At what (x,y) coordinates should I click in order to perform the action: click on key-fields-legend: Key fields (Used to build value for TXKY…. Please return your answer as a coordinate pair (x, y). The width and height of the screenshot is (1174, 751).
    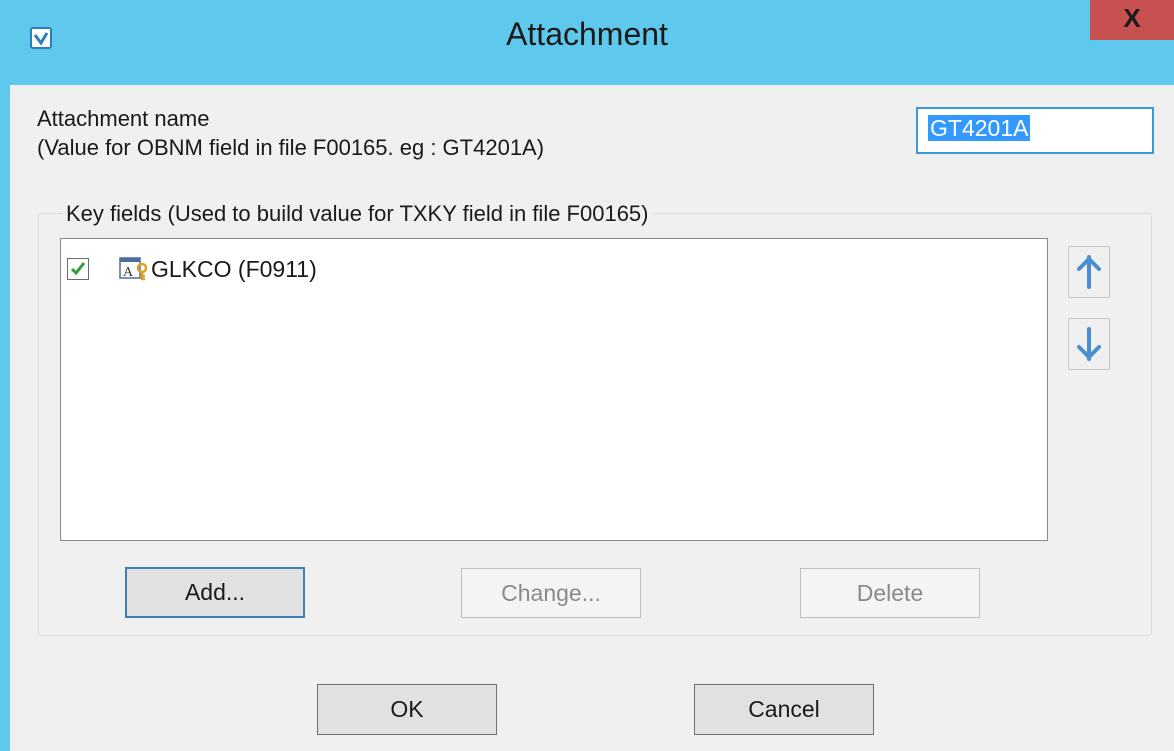
    Looking at the image, I should click on (357, 214).